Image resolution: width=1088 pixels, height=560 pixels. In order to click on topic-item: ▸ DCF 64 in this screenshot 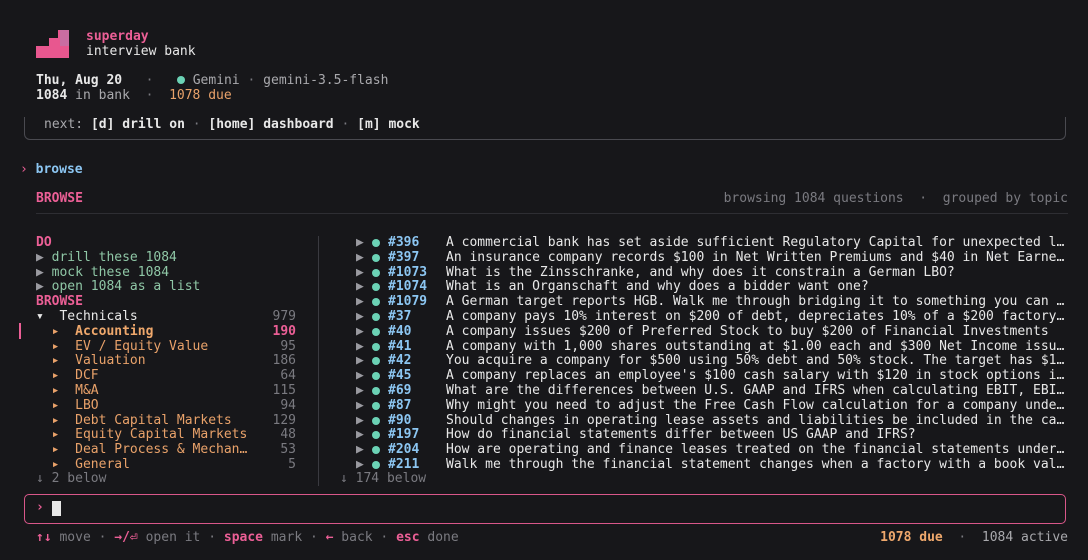, I will do `click(166, 376)`.